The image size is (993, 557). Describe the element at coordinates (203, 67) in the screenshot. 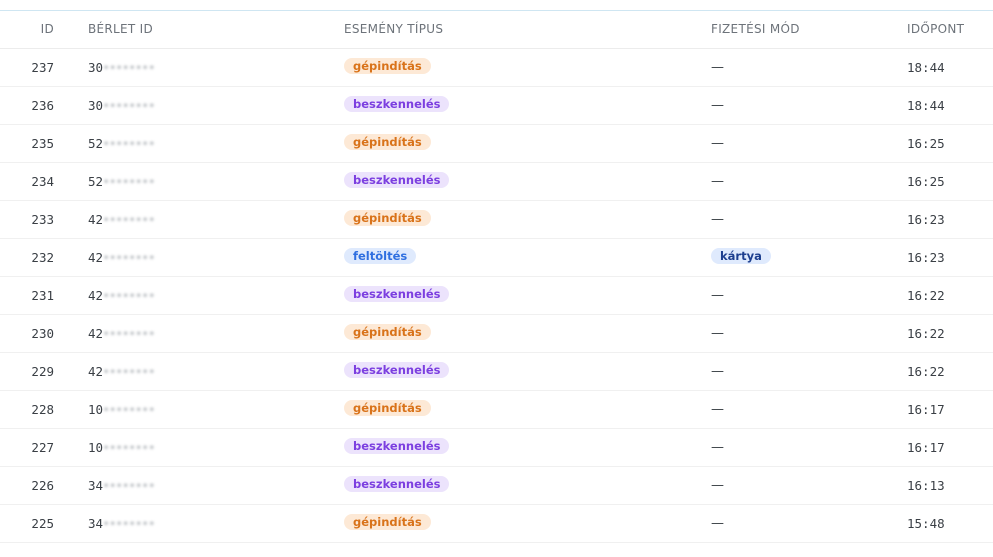

I see `berlet-id-cell: 30********` at that location.